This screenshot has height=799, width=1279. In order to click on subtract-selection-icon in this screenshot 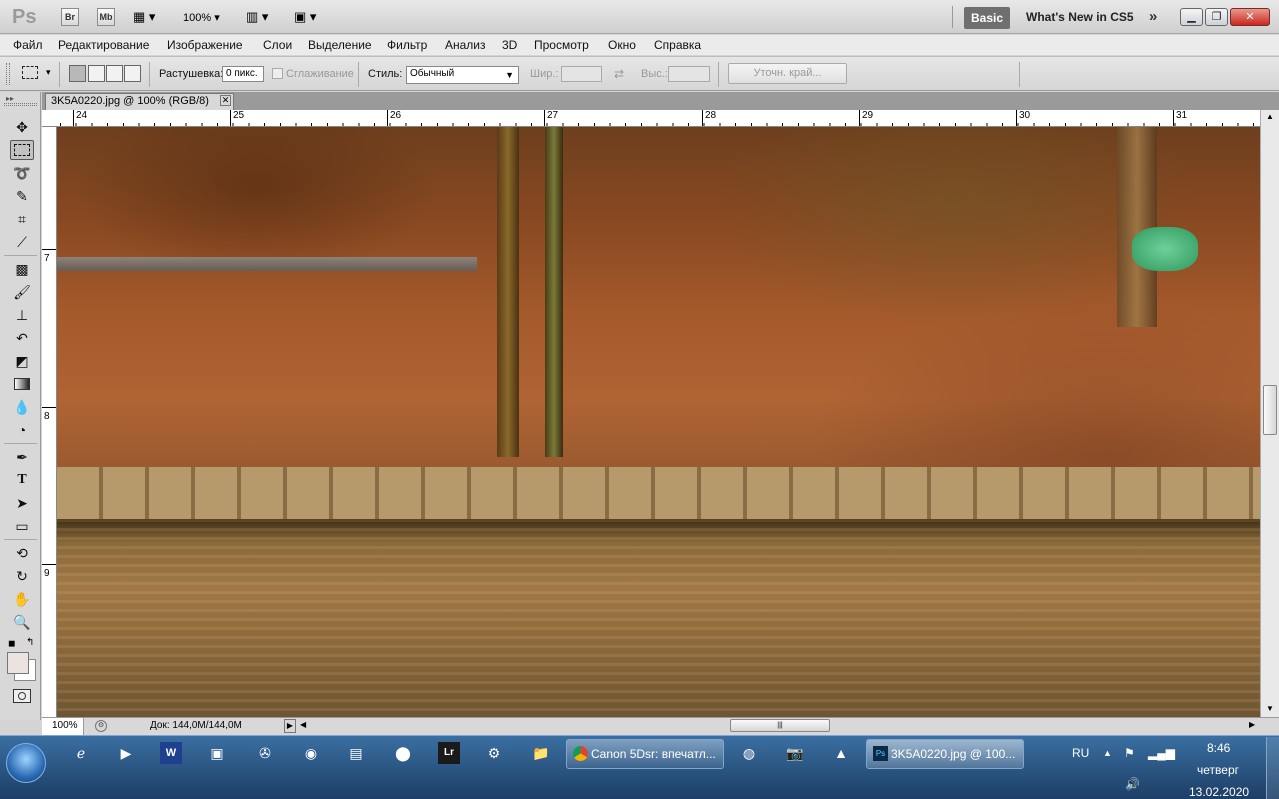, I will do `click(114, 73)`.